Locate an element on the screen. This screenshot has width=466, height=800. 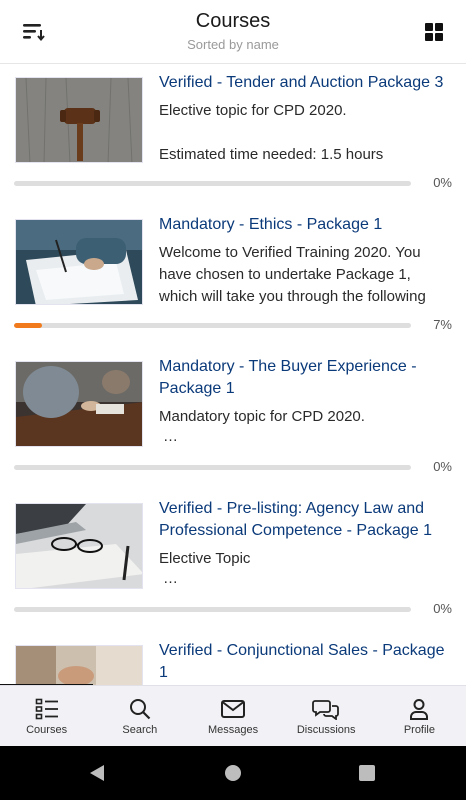
course-thumbnail-handshake is located at coordinates (79, 665).